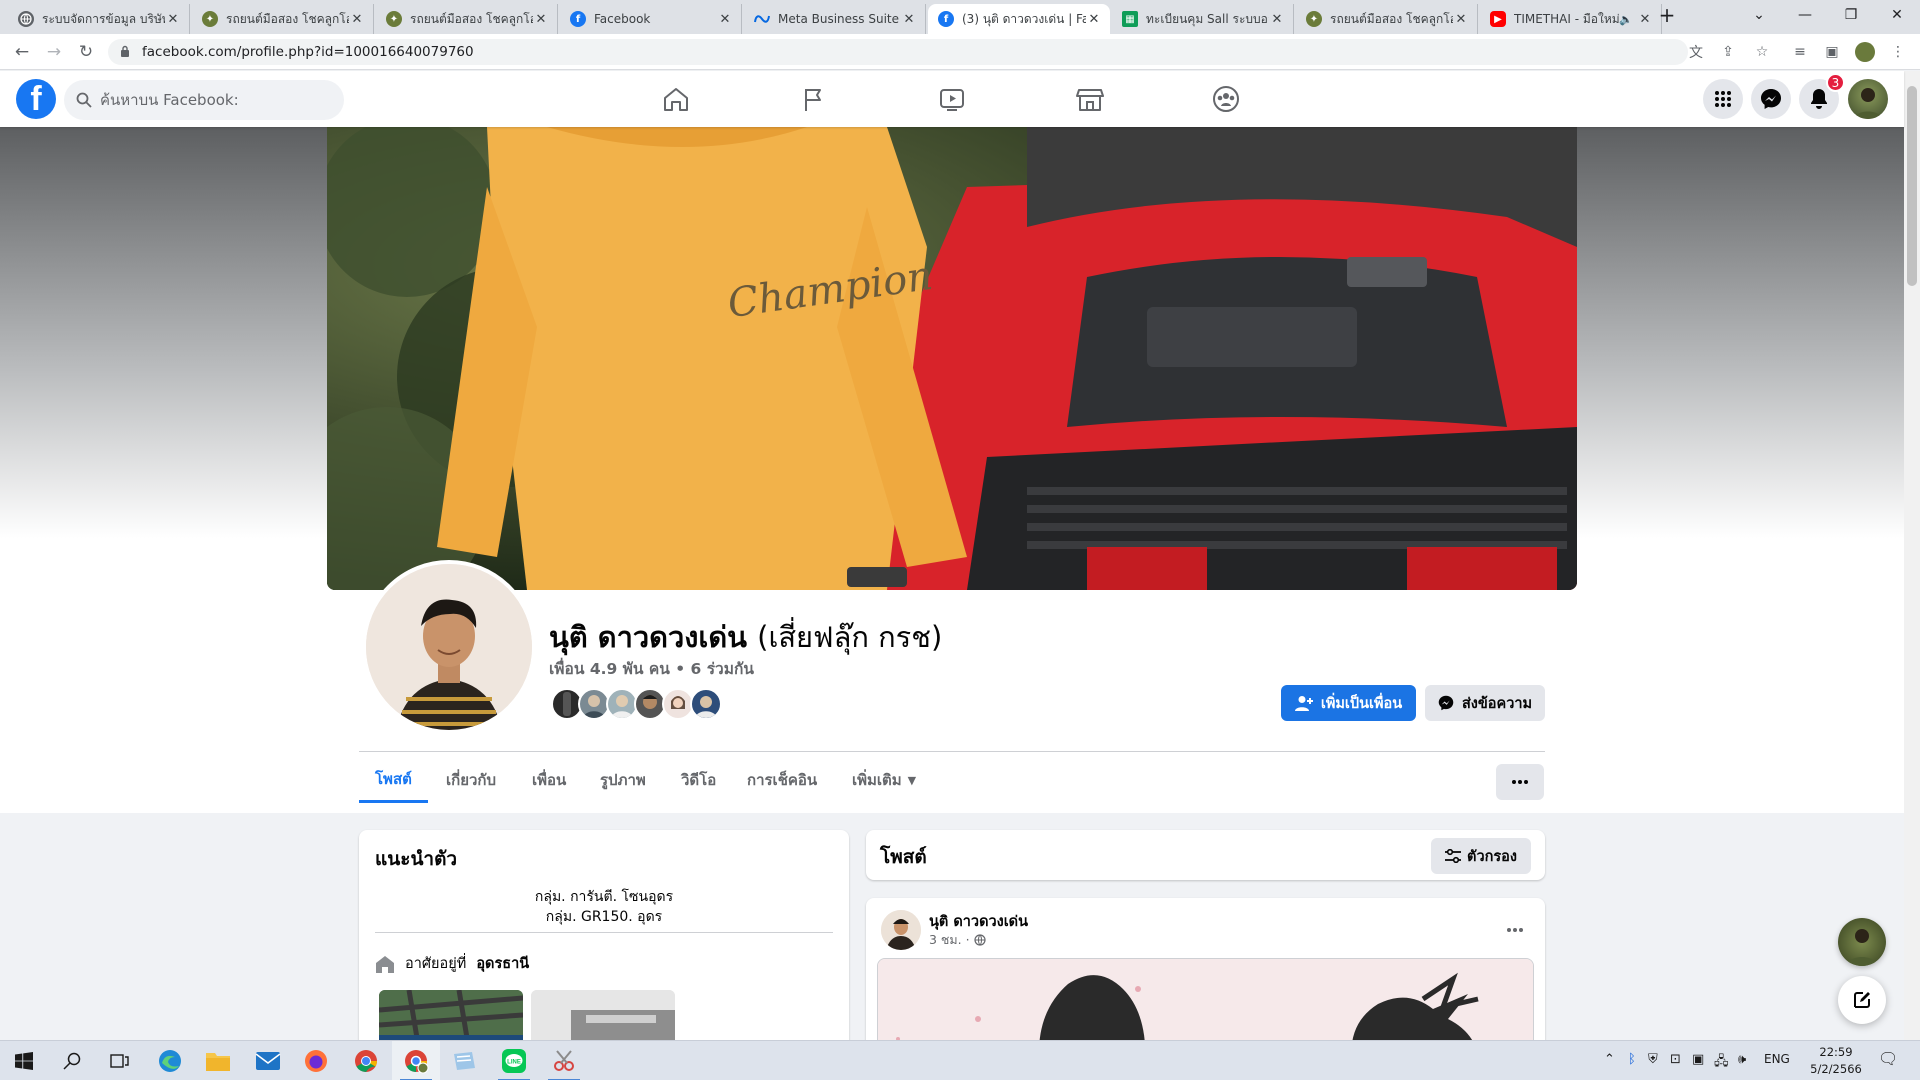 The width and height of the screenshot is (1920, 1080). I want to click on window-close-icon: ✕, so click(1897, 15).